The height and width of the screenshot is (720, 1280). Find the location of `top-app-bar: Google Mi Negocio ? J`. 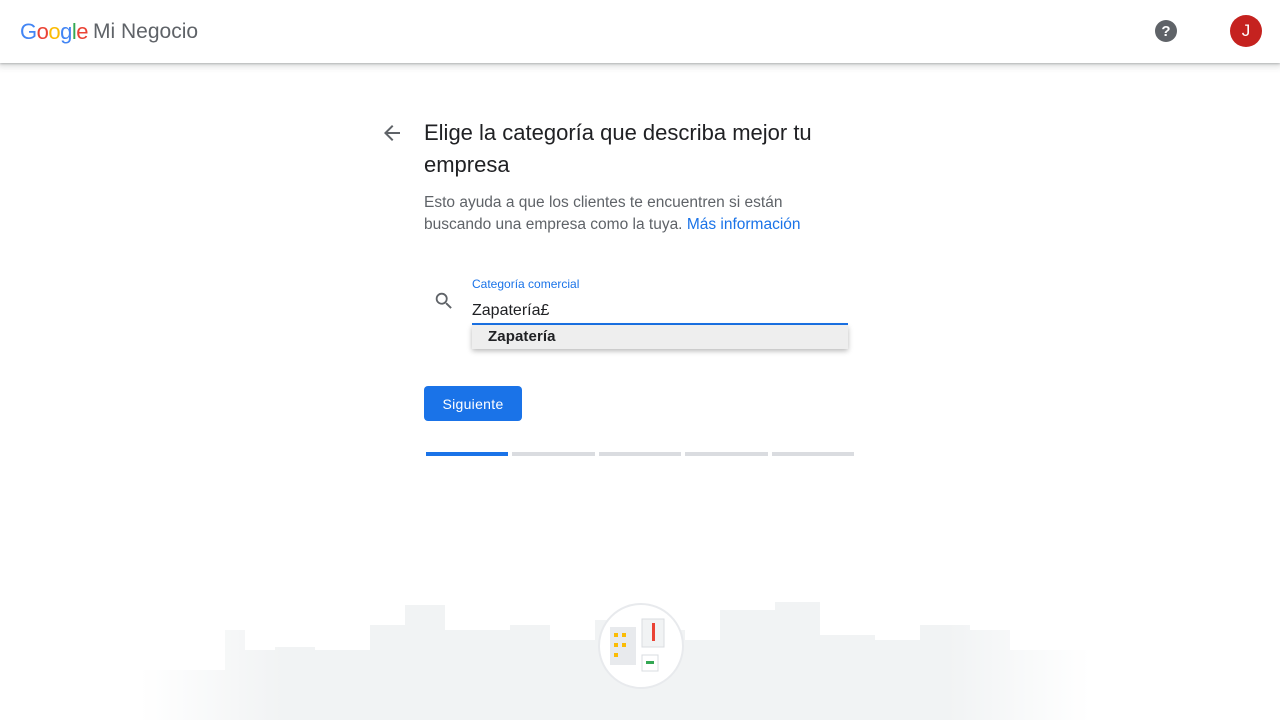

top-app-bar: Google Mi Negocio ? J is located at coordinates (640, 31).